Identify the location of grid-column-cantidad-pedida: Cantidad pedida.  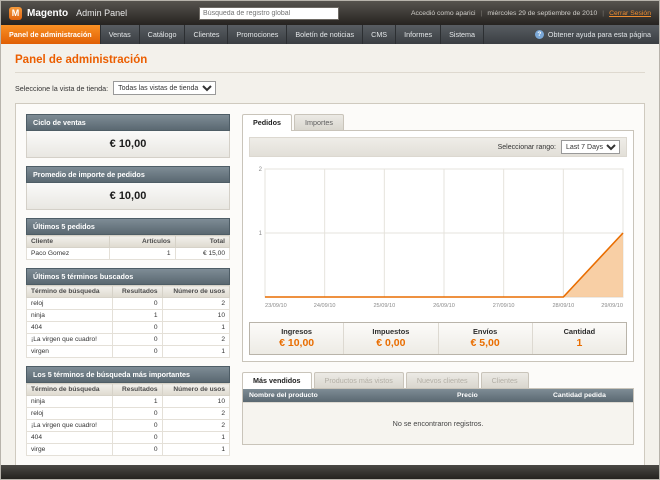
(579, 395).